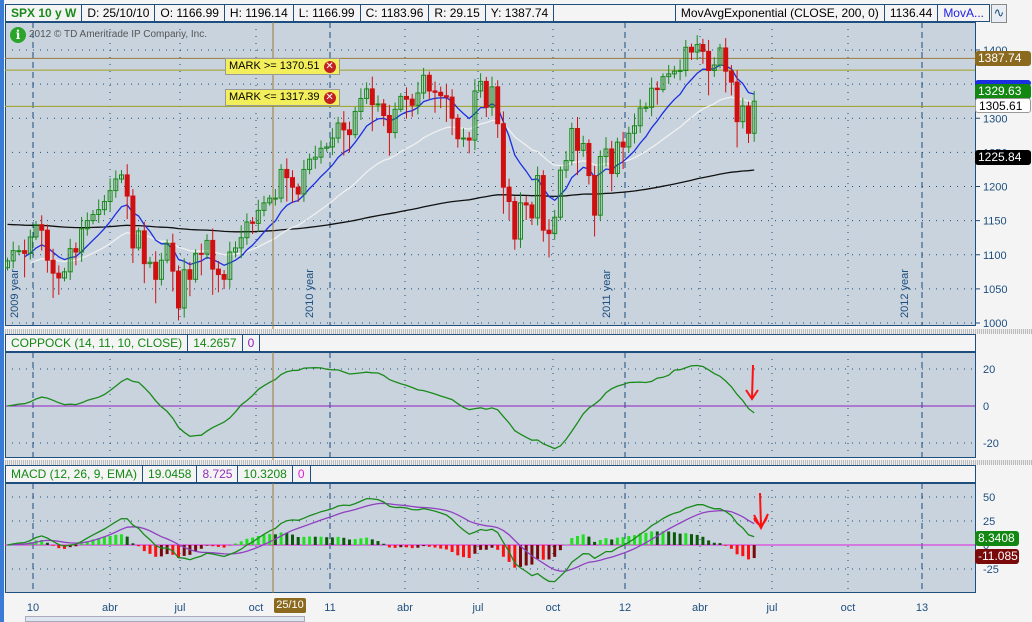 This screenshot has width=1032, height=622. I want to click on coppock-axis-label: -20, so click(991, 444).